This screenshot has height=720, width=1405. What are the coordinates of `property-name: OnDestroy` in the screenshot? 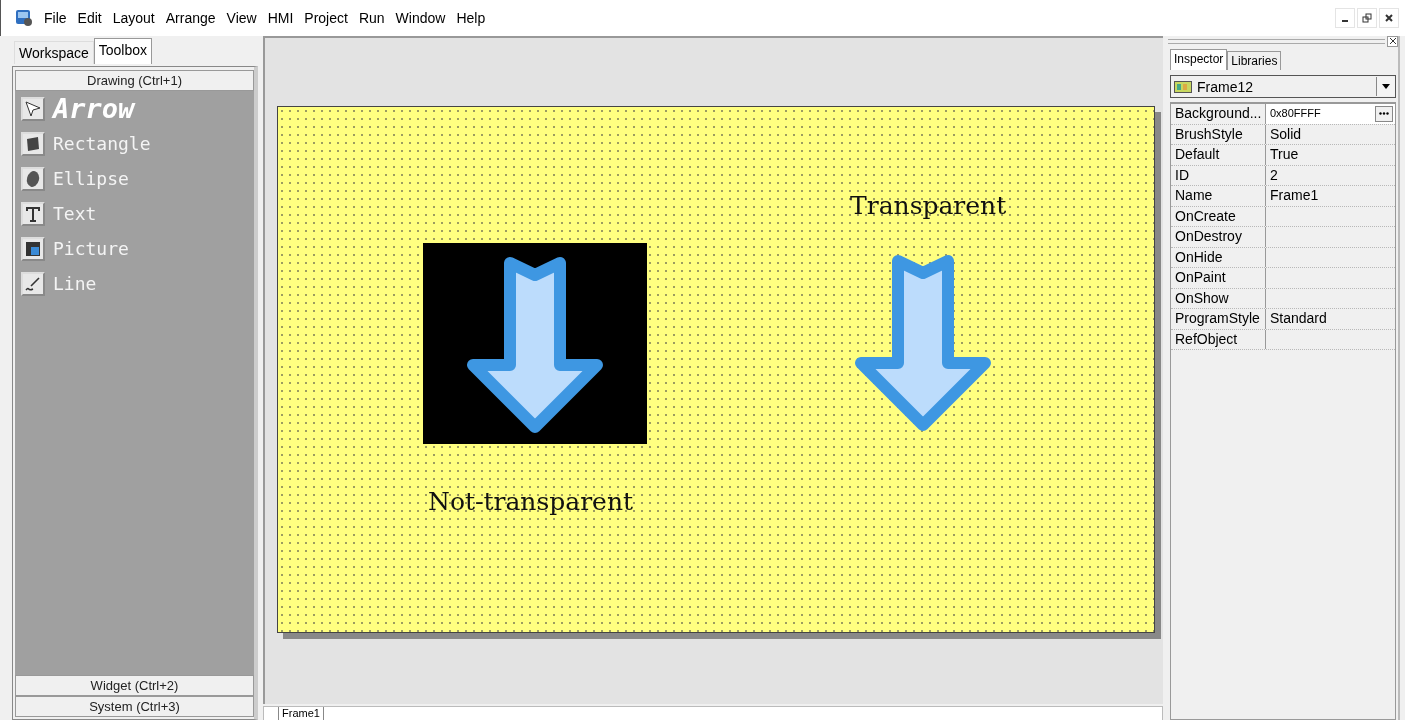 It's located at (1218, 237).